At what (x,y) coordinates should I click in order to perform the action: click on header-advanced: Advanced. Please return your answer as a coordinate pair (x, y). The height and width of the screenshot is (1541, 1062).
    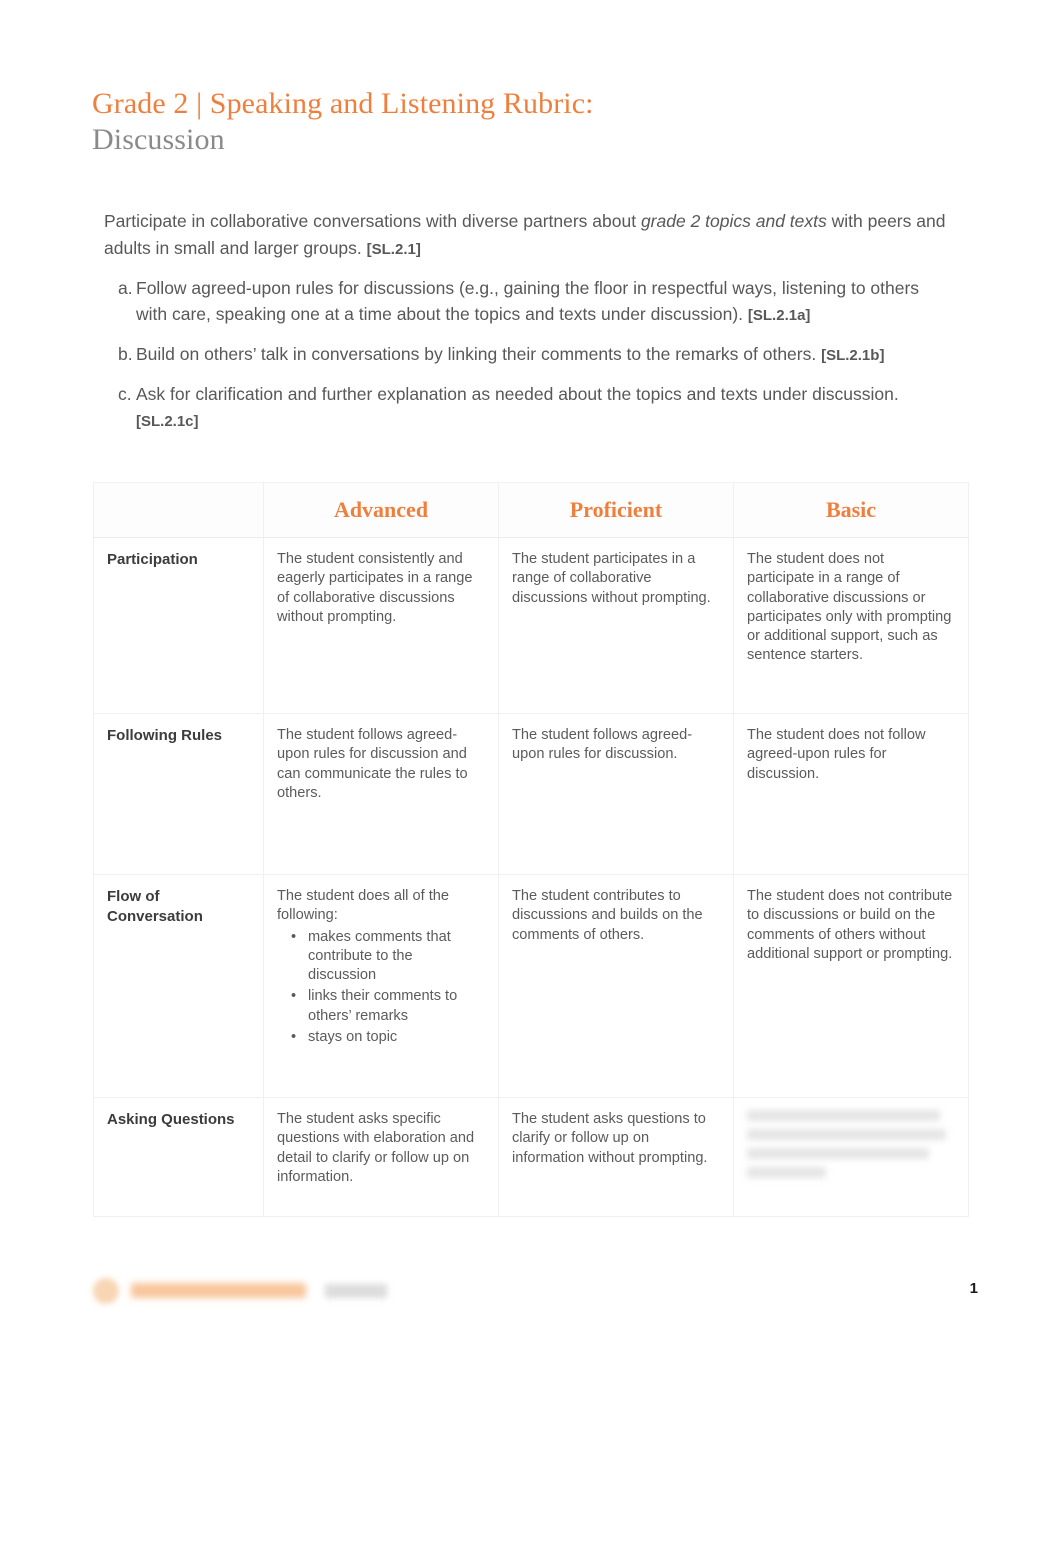
    Looking at the image, I should click on (381, 510).